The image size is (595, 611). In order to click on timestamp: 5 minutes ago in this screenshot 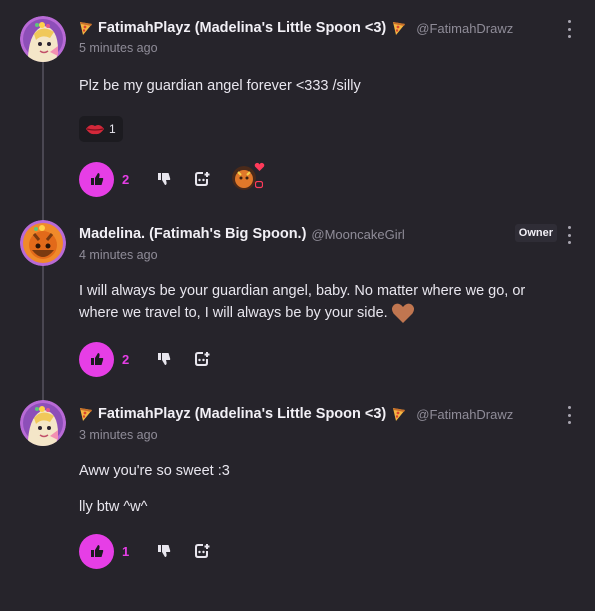, I will do `click(118, 48)`.